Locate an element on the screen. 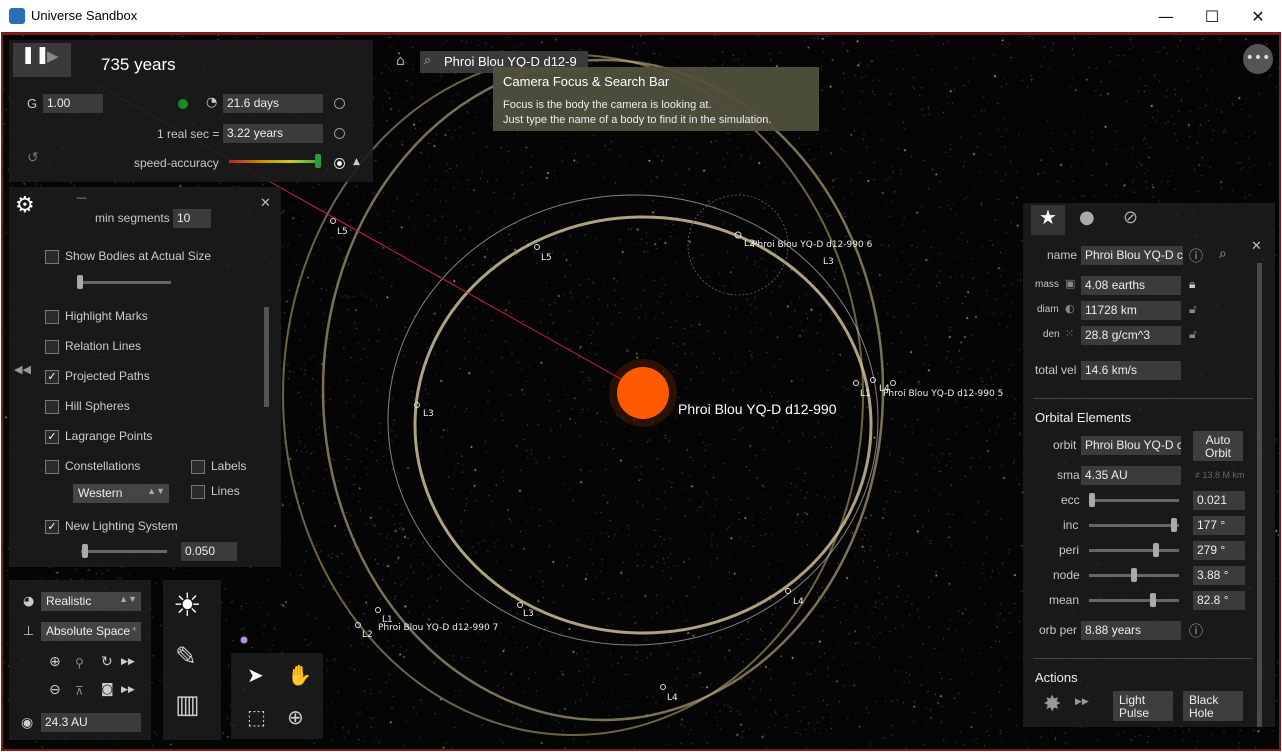  mean-input: 82.8 ° is located at coordinates (1219, 600).